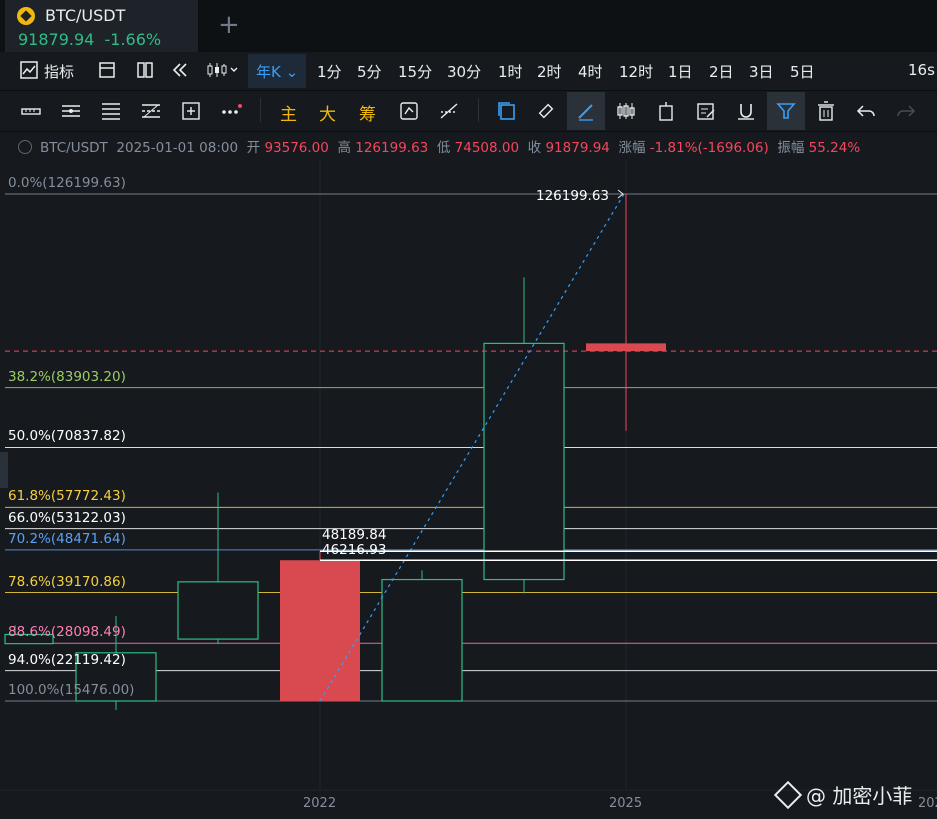 The height and width of the screenshot is (819, 937). What do you see at coordinates (67, 538) in the screenshot?
I see `fib-label-5: 70.2%(48471.64)` at bounding box center [67, 538].